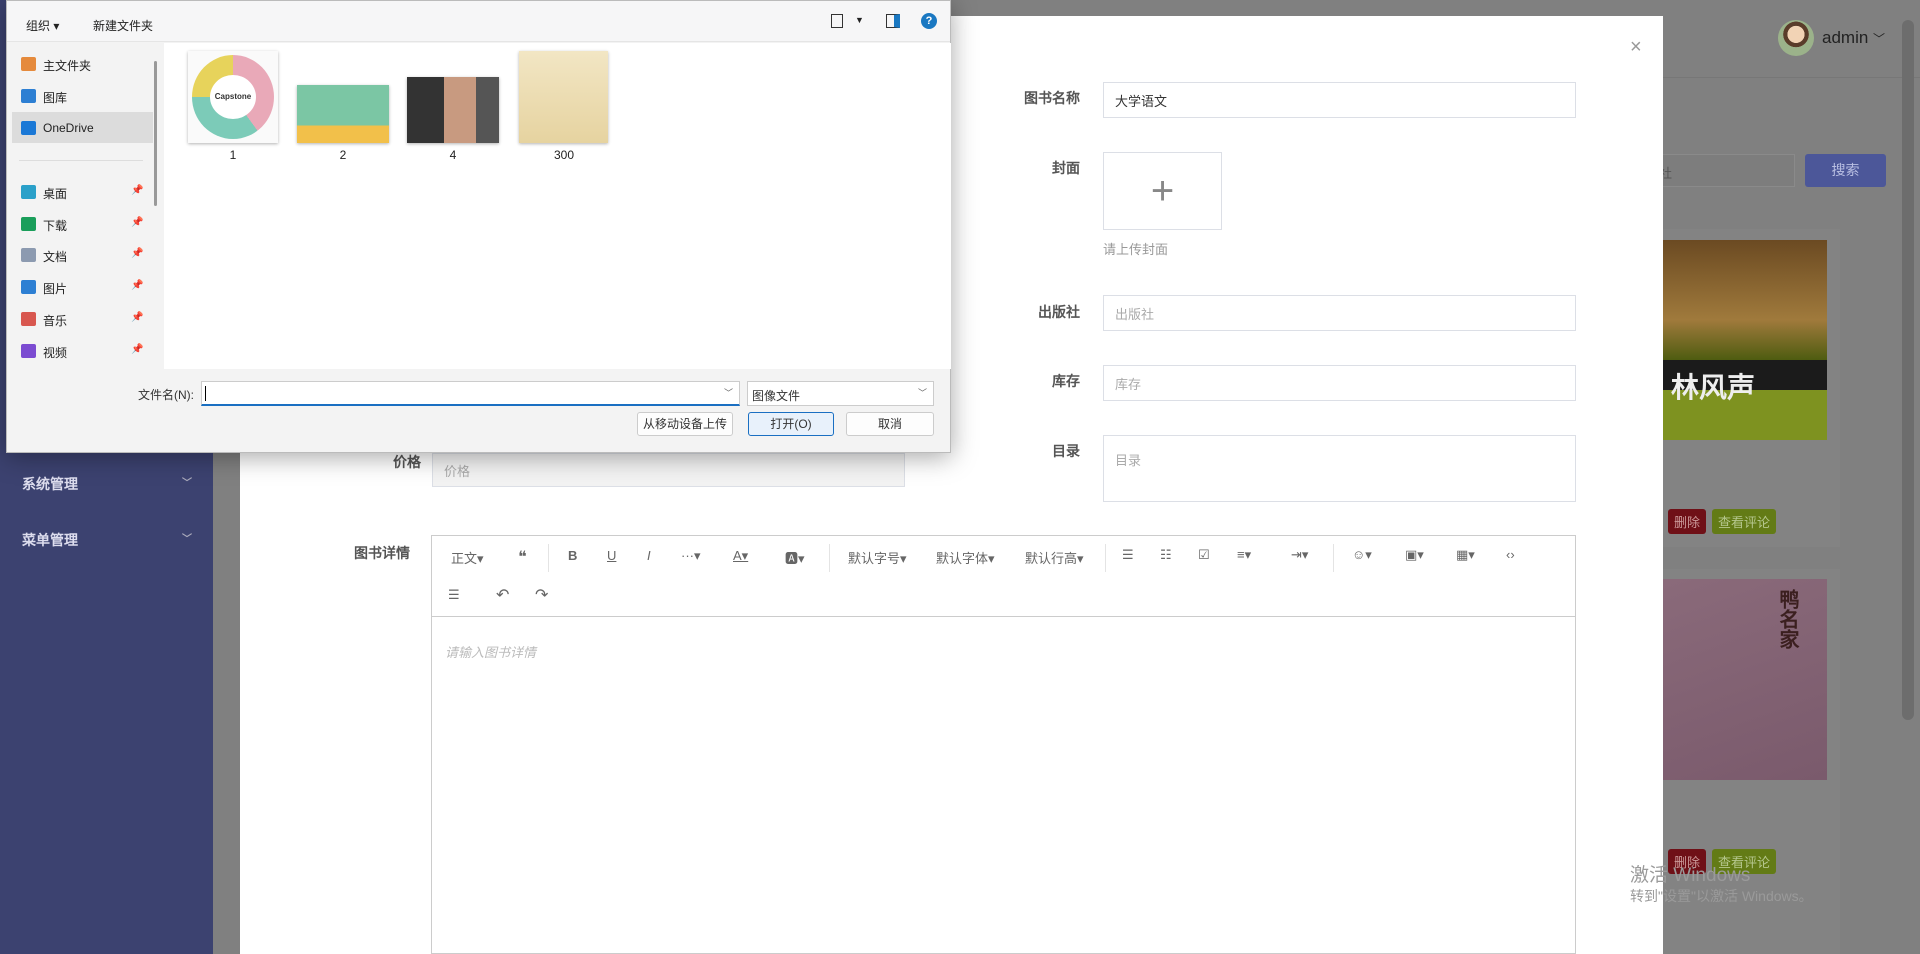 This screenshot has width=1920, height=954. Describe the element at coordinates (890, 424) in the screenshot. I see `cancel-button: 取消` at that location.